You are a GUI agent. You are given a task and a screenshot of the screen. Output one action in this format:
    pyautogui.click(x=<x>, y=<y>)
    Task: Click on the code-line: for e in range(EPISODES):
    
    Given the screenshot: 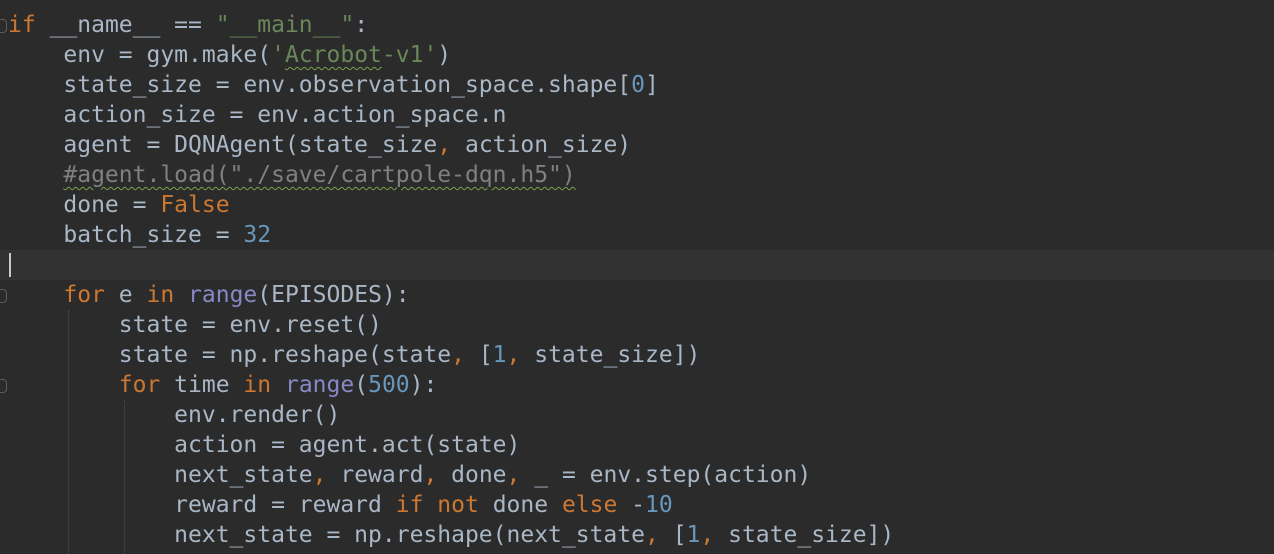 What is the action you would take?
    pyautogui.click(x=451, y=295)
    